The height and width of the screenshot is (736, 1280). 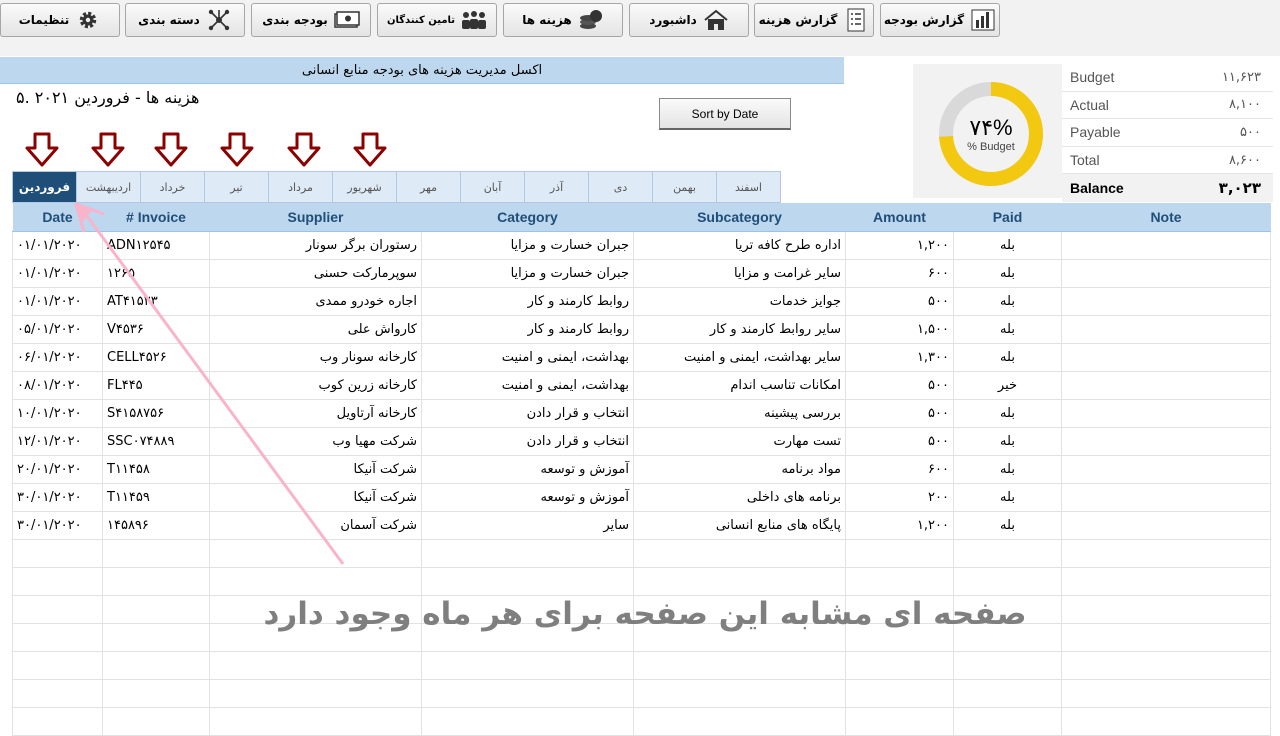 What do you see at coordinates (315, 273) in the screenshot?
I see `cell-supplier: سوپرمارکت حسنی` at bounding box center [315, 273].